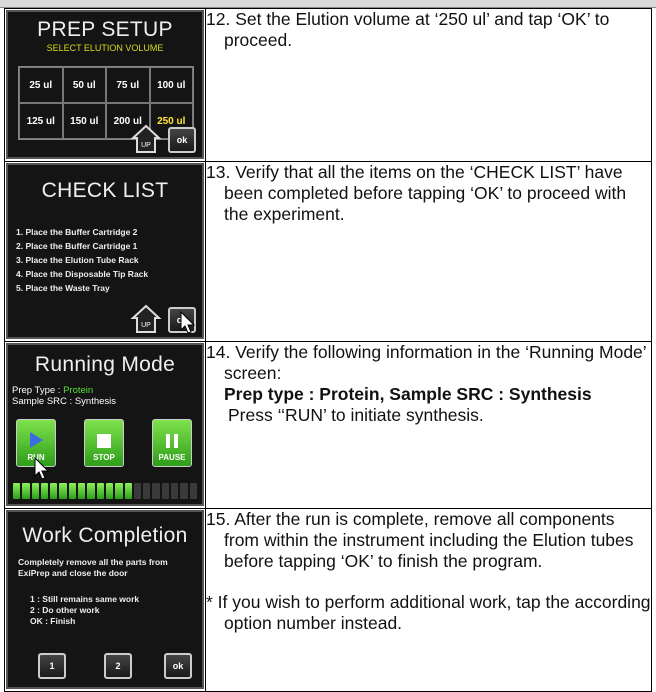 The image size is (656, 692). I want to click on screen-title: Work Completion, so click(105, 535).